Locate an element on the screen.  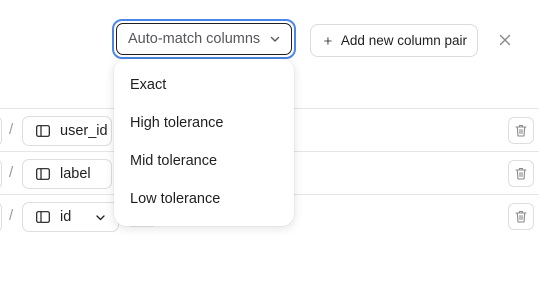
menu-item-low-tolerance: Low tolerance is located at coordinates (204, 199).